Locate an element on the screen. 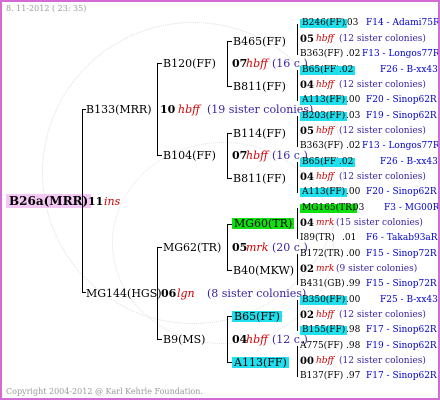  gen4-queen: B203(FF) is located at coordinates (324, 116).